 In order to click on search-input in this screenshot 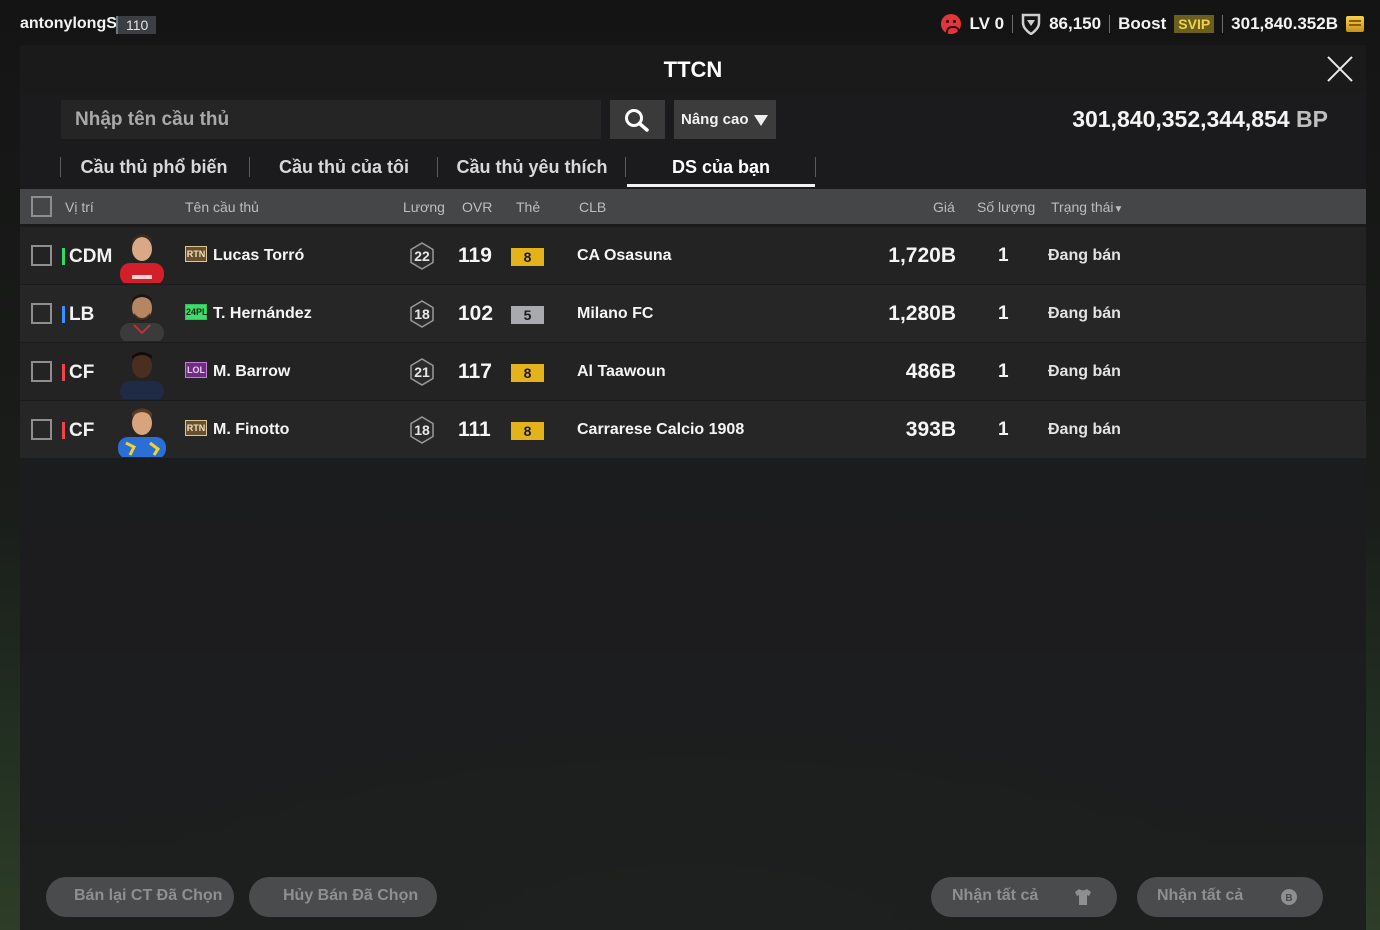, I will do `click(331, 119)`.